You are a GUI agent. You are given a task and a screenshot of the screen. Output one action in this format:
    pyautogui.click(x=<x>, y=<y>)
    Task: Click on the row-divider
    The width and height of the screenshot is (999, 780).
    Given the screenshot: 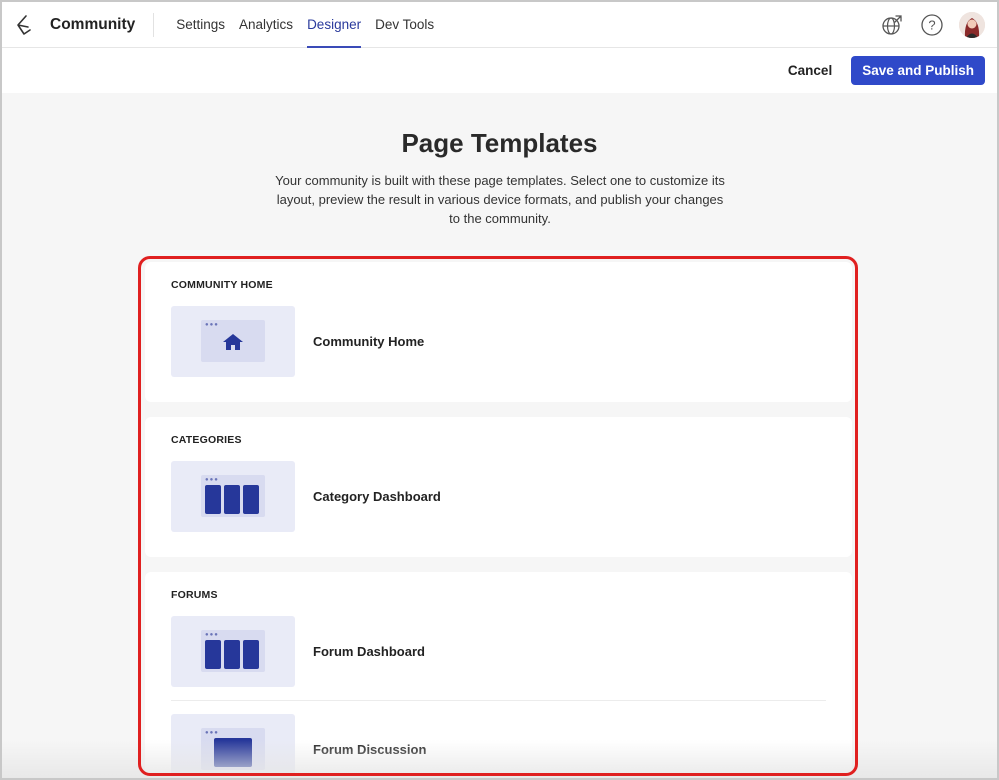 What is the action you would take?
    pyautogui.click(x=498, y=700)
    